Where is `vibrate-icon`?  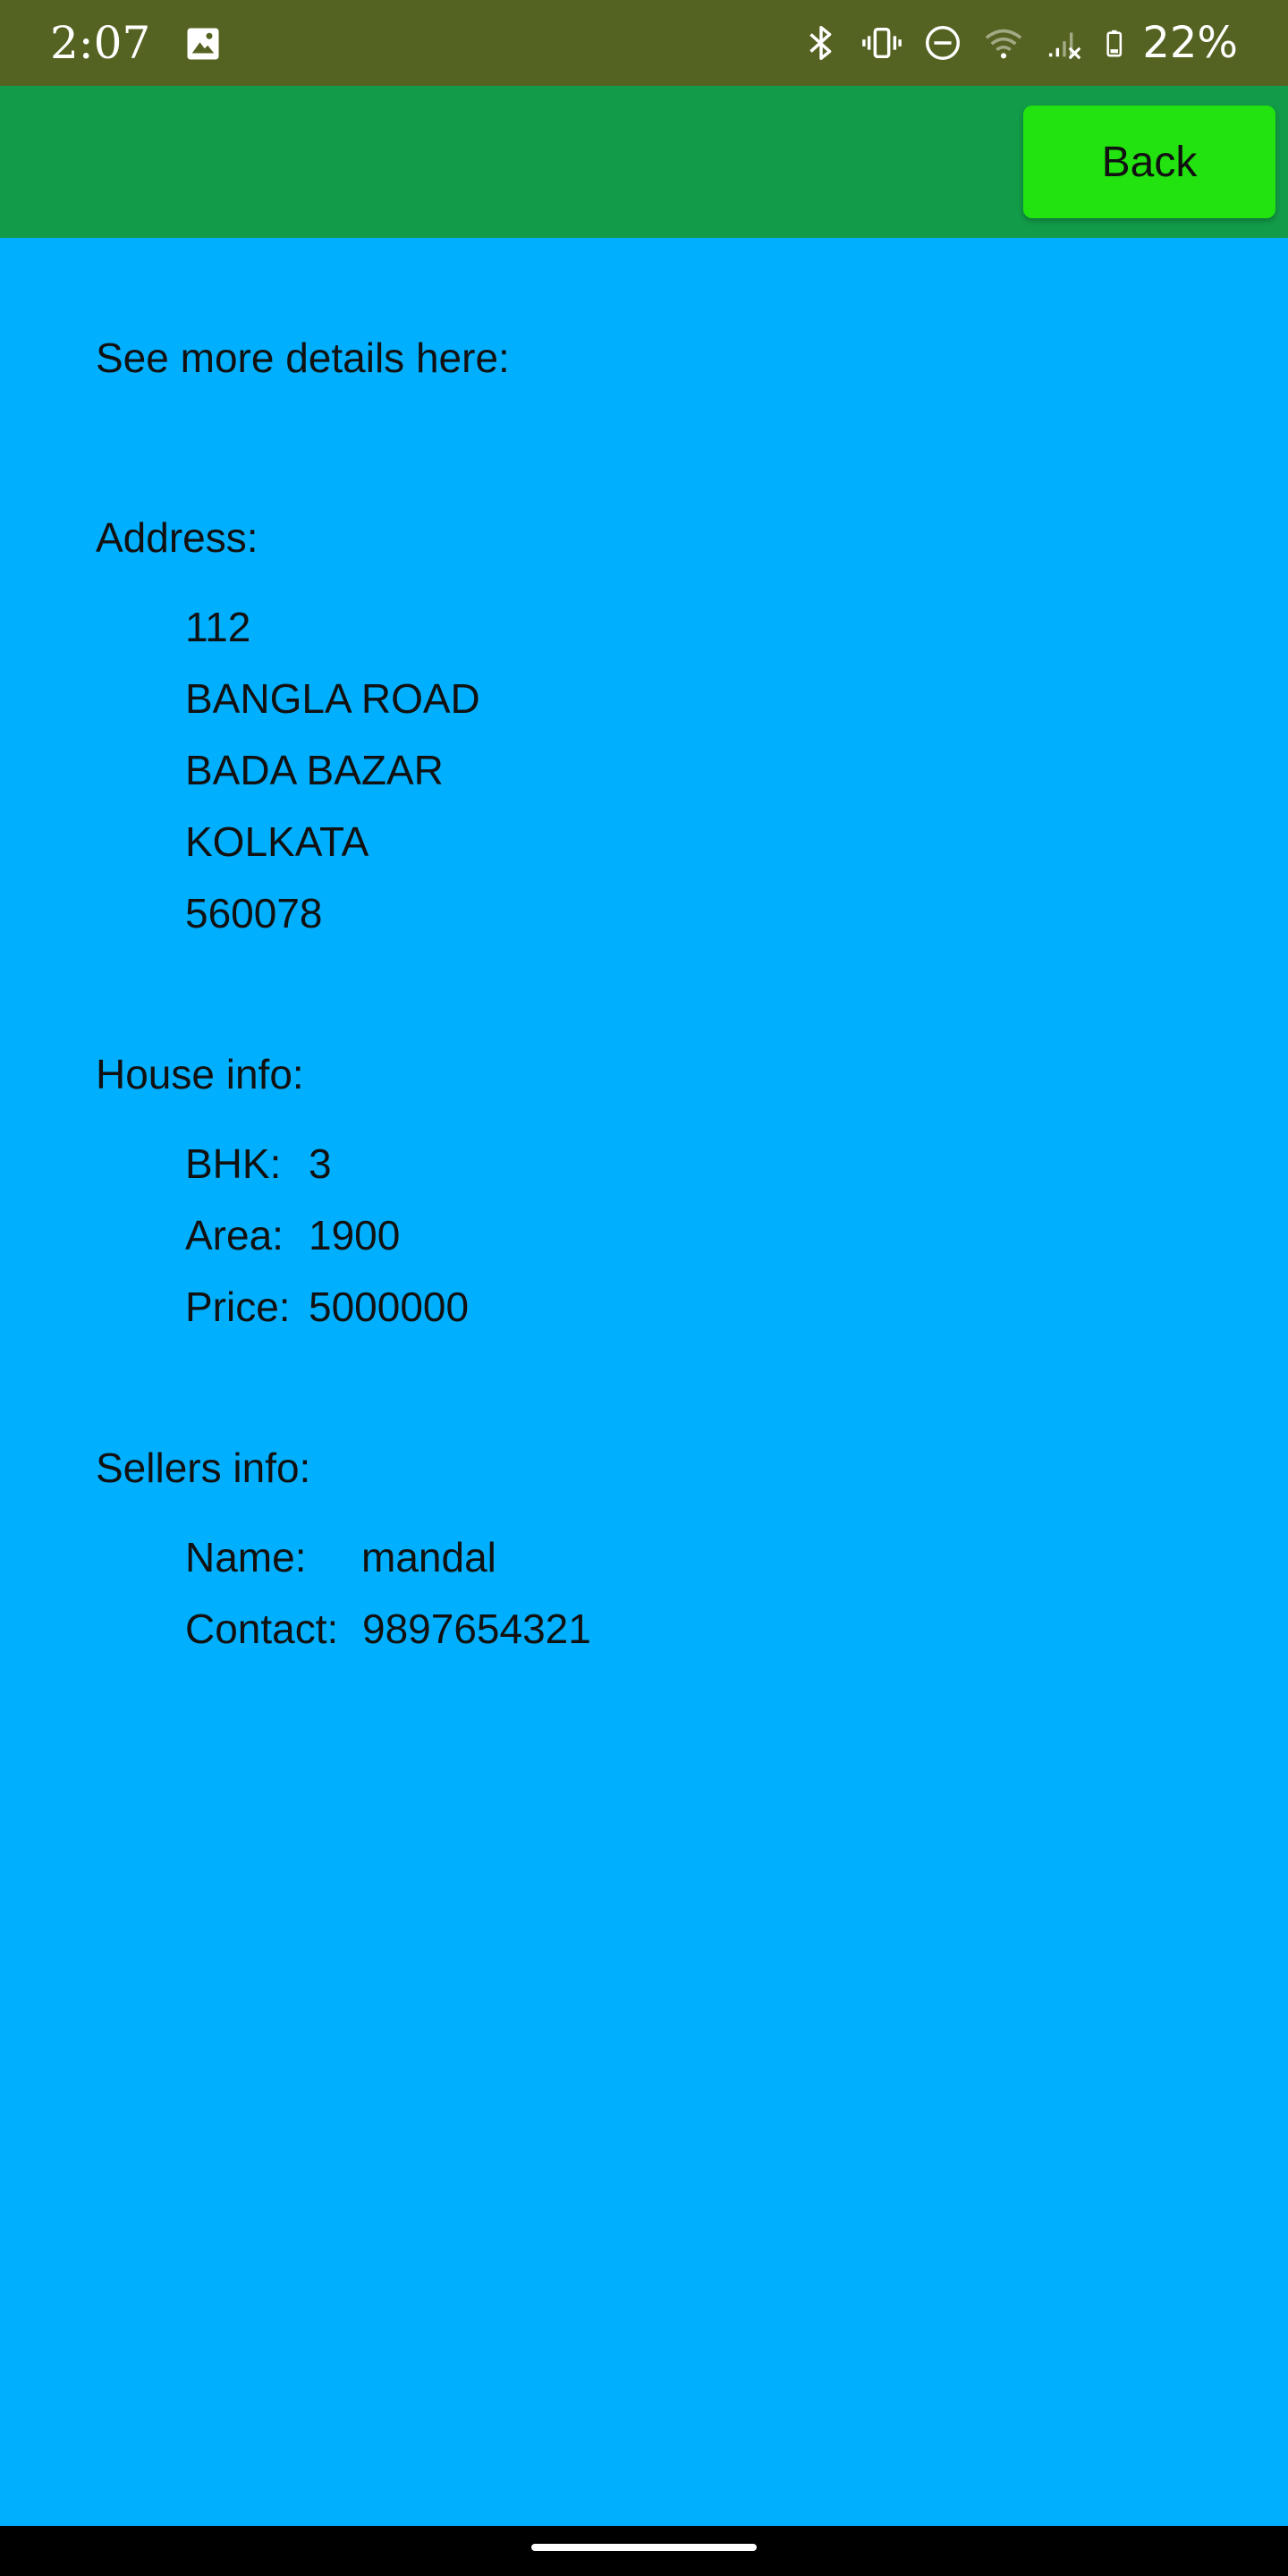
vibrate-icon is located at coordinates (882, 43).